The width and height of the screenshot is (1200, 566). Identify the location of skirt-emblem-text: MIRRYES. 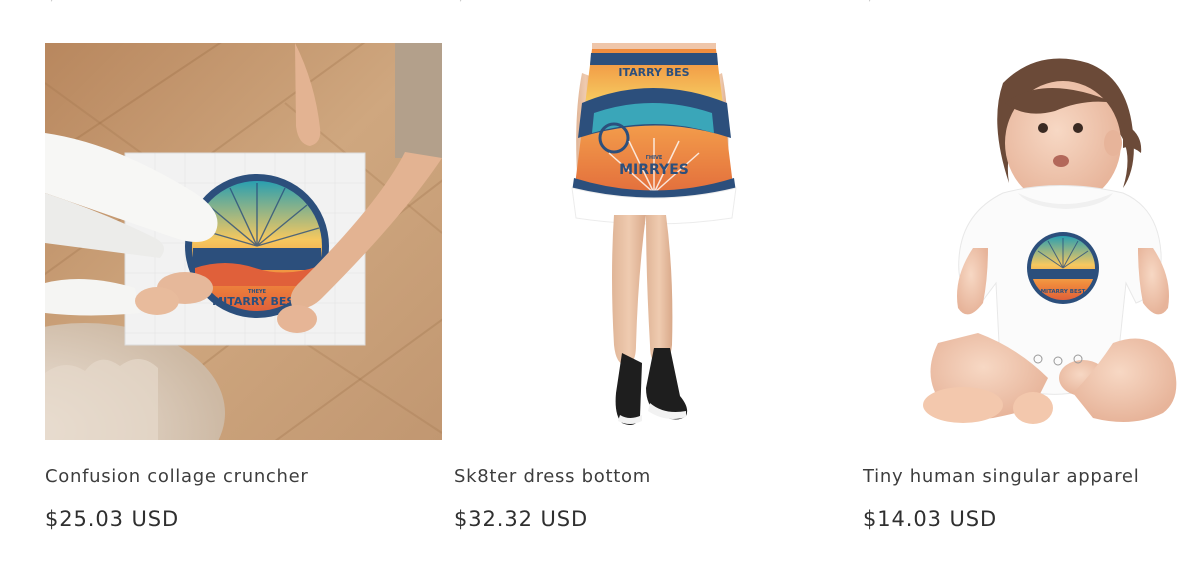
(654, 170).